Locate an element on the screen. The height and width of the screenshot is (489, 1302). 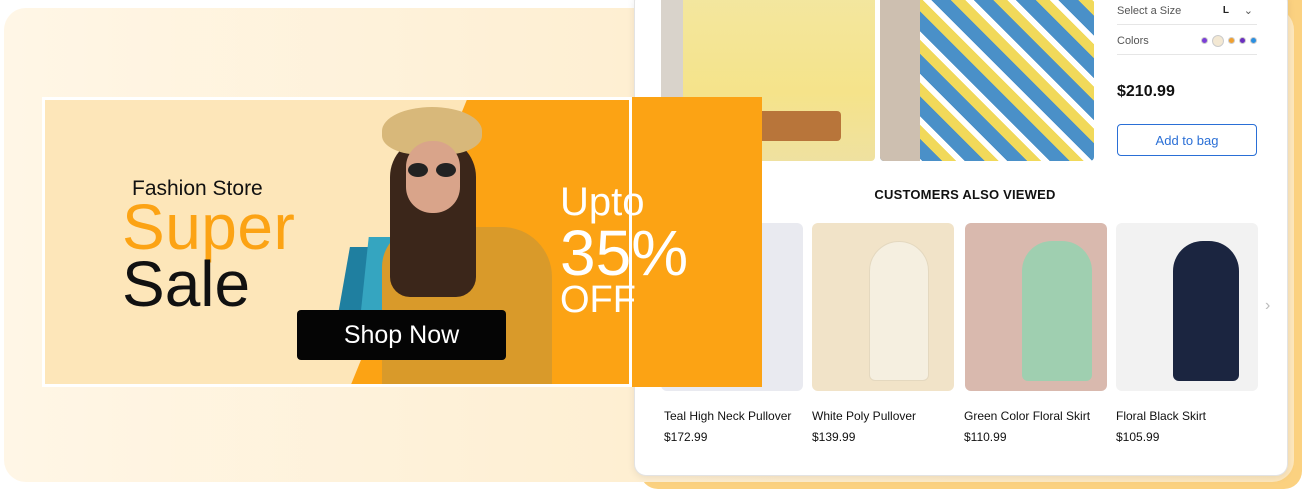
color-swatches is located at coordinates (1229, 40).